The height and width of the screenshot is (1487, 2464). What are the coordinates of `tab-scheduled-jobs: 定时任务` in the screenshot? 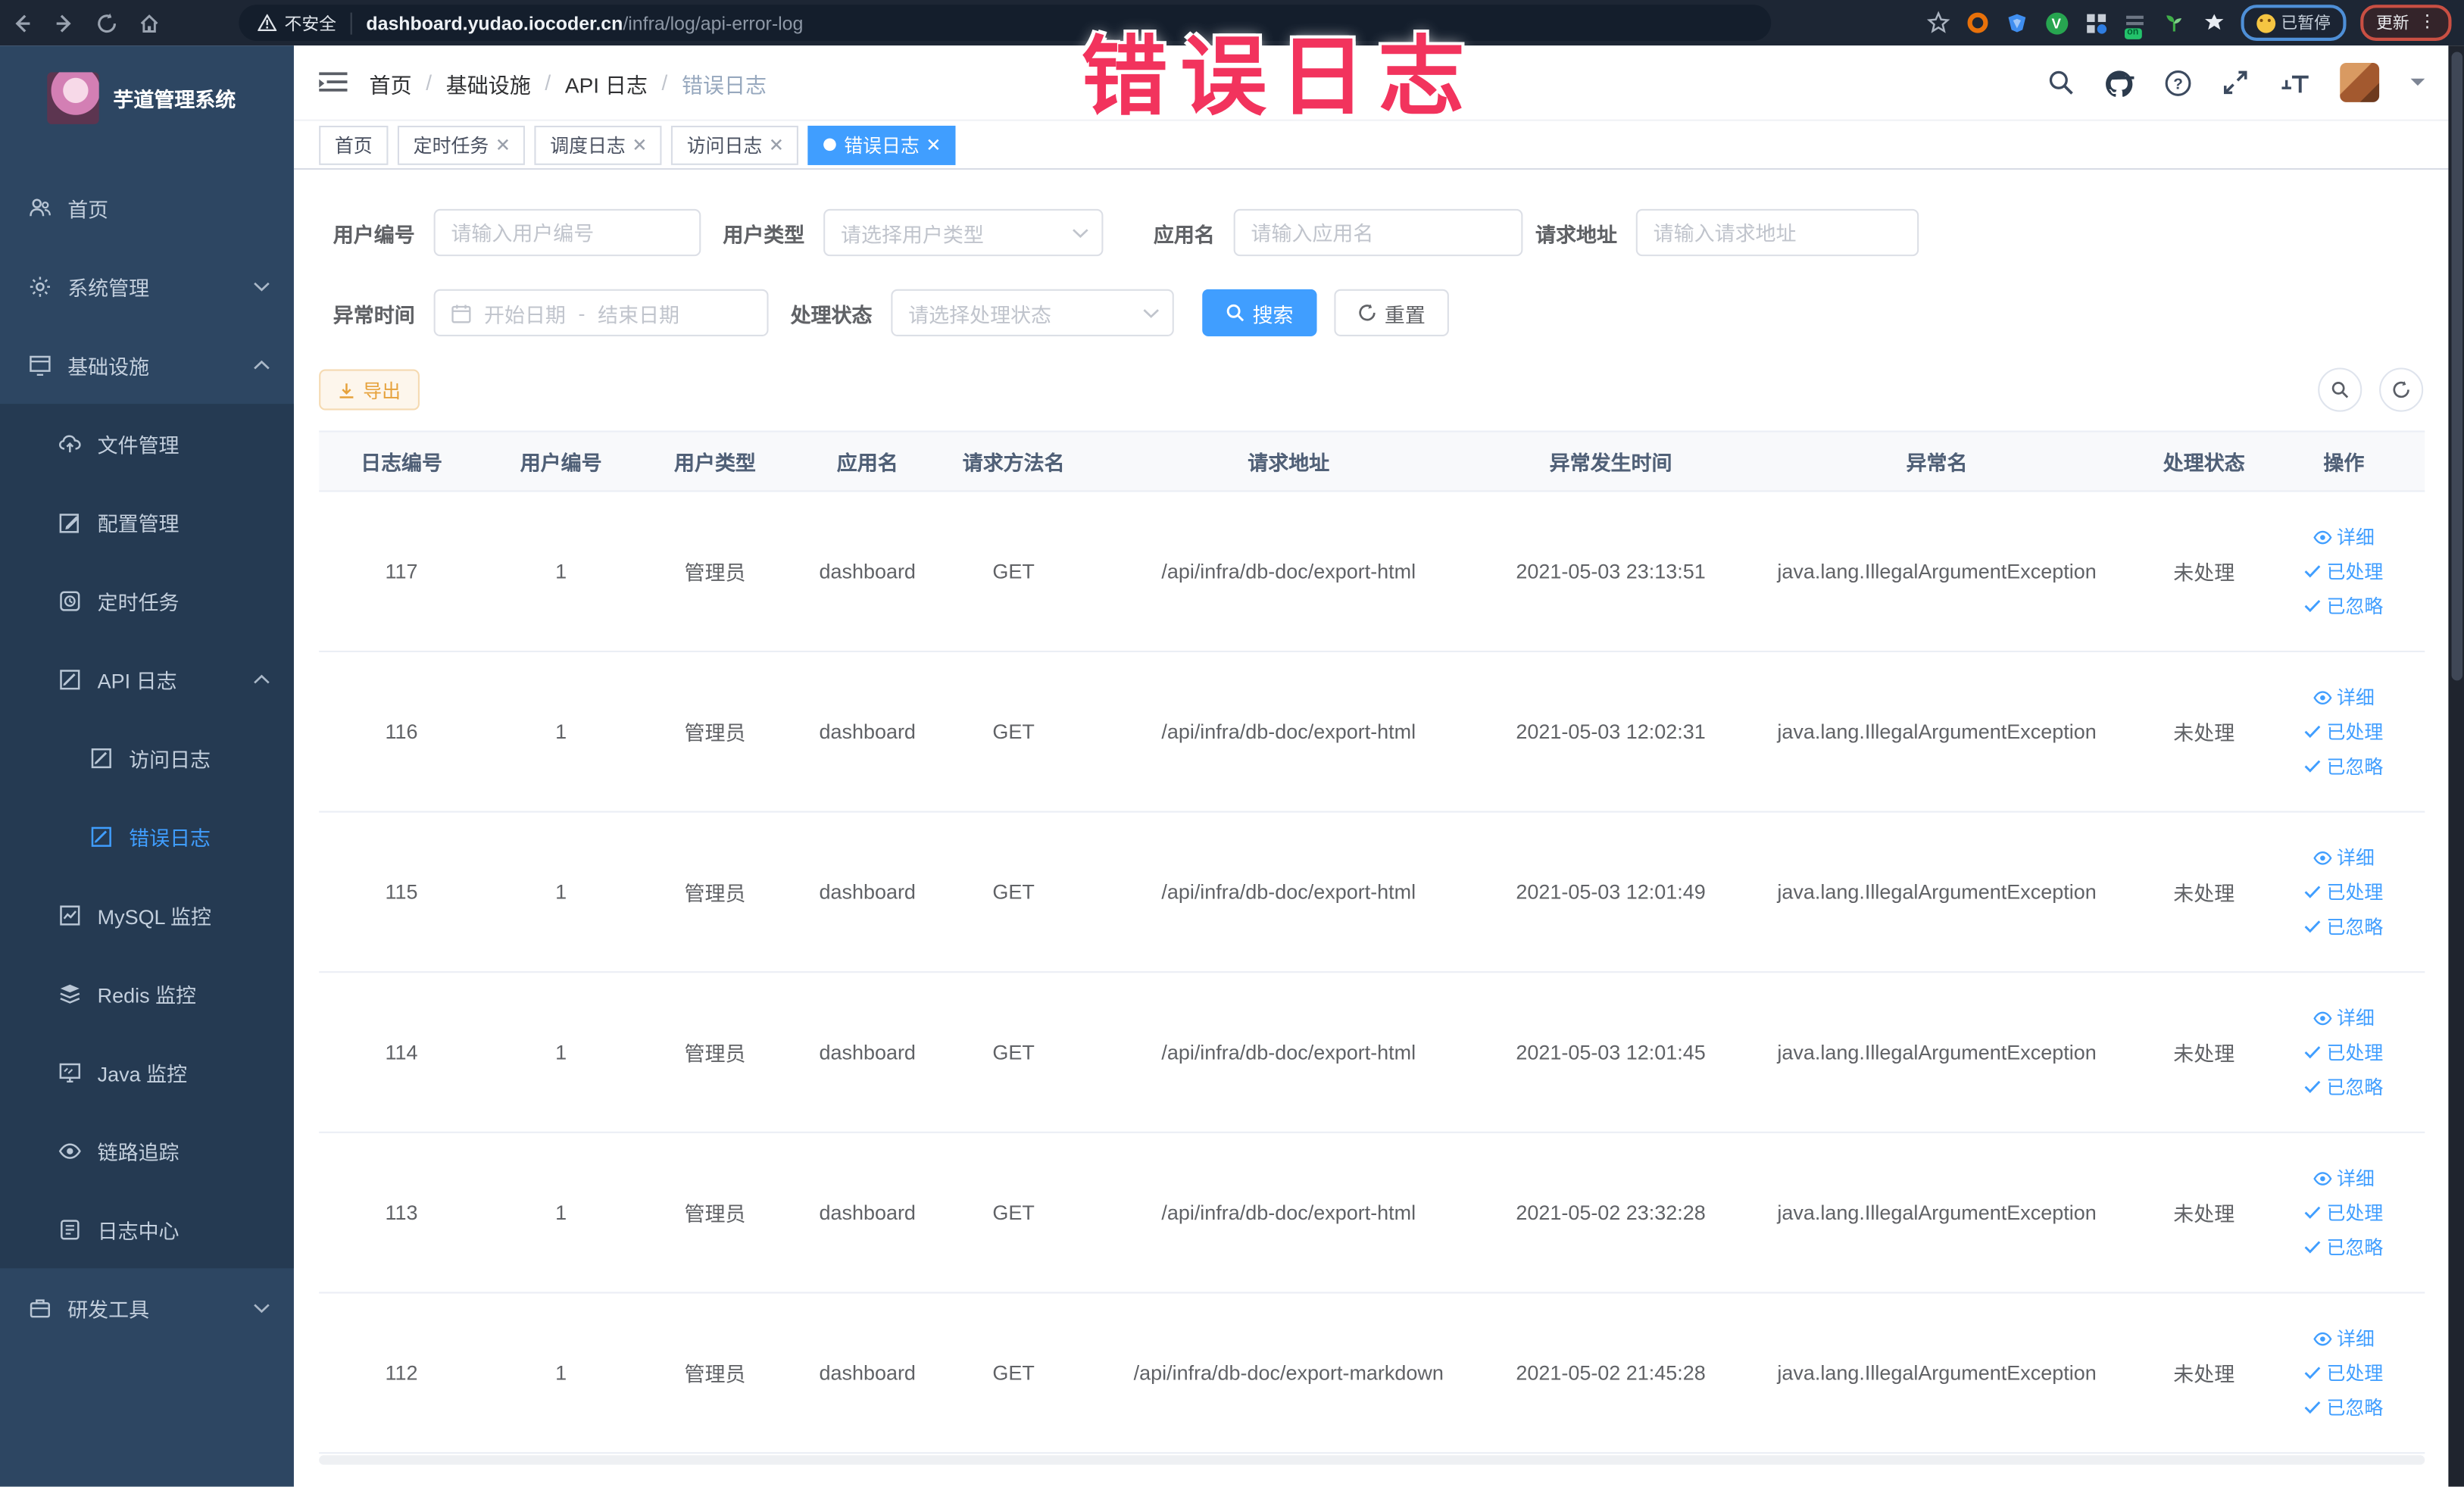 It's located at (461, 144).